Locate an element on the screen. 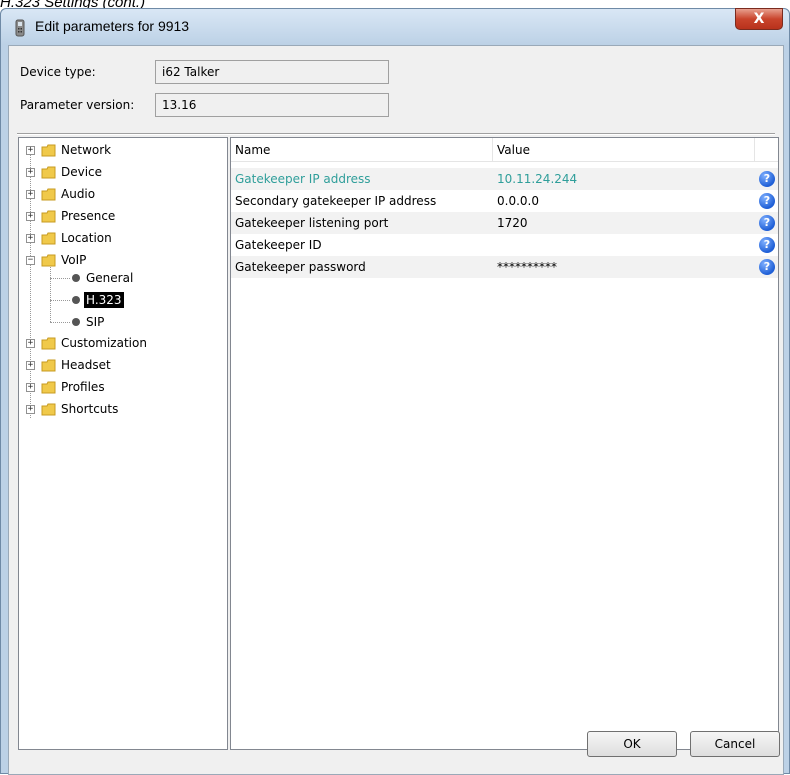 The height and width of the screenshot is (775, 790). param-value: 1720 is located at coordinates (510, 223).